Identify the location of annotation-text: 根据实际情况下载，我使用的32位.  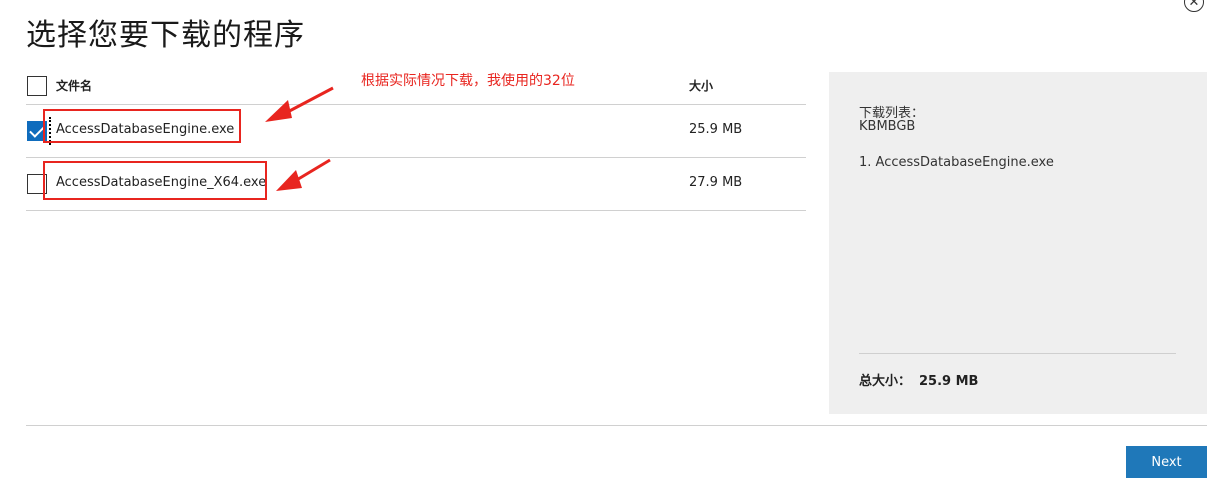
(468, 81).